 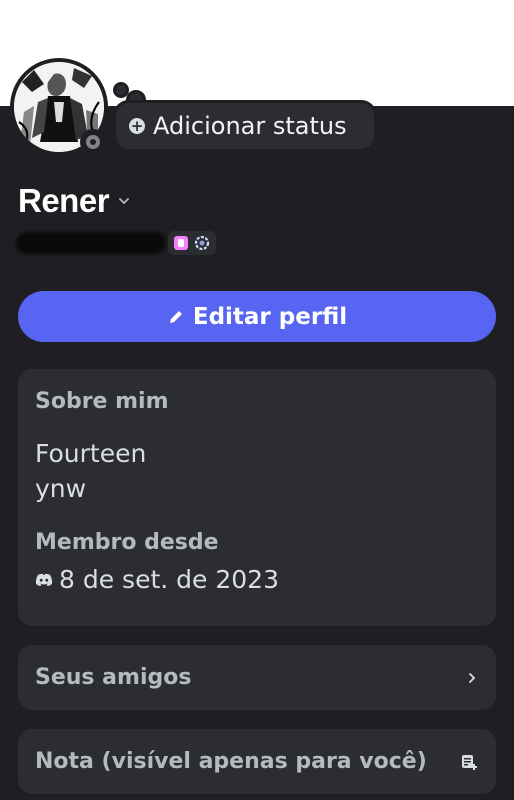 What do you see at coordinates (64, 200) in the screenshot?
I see `username: Rener` at bounding box center [64, 200].